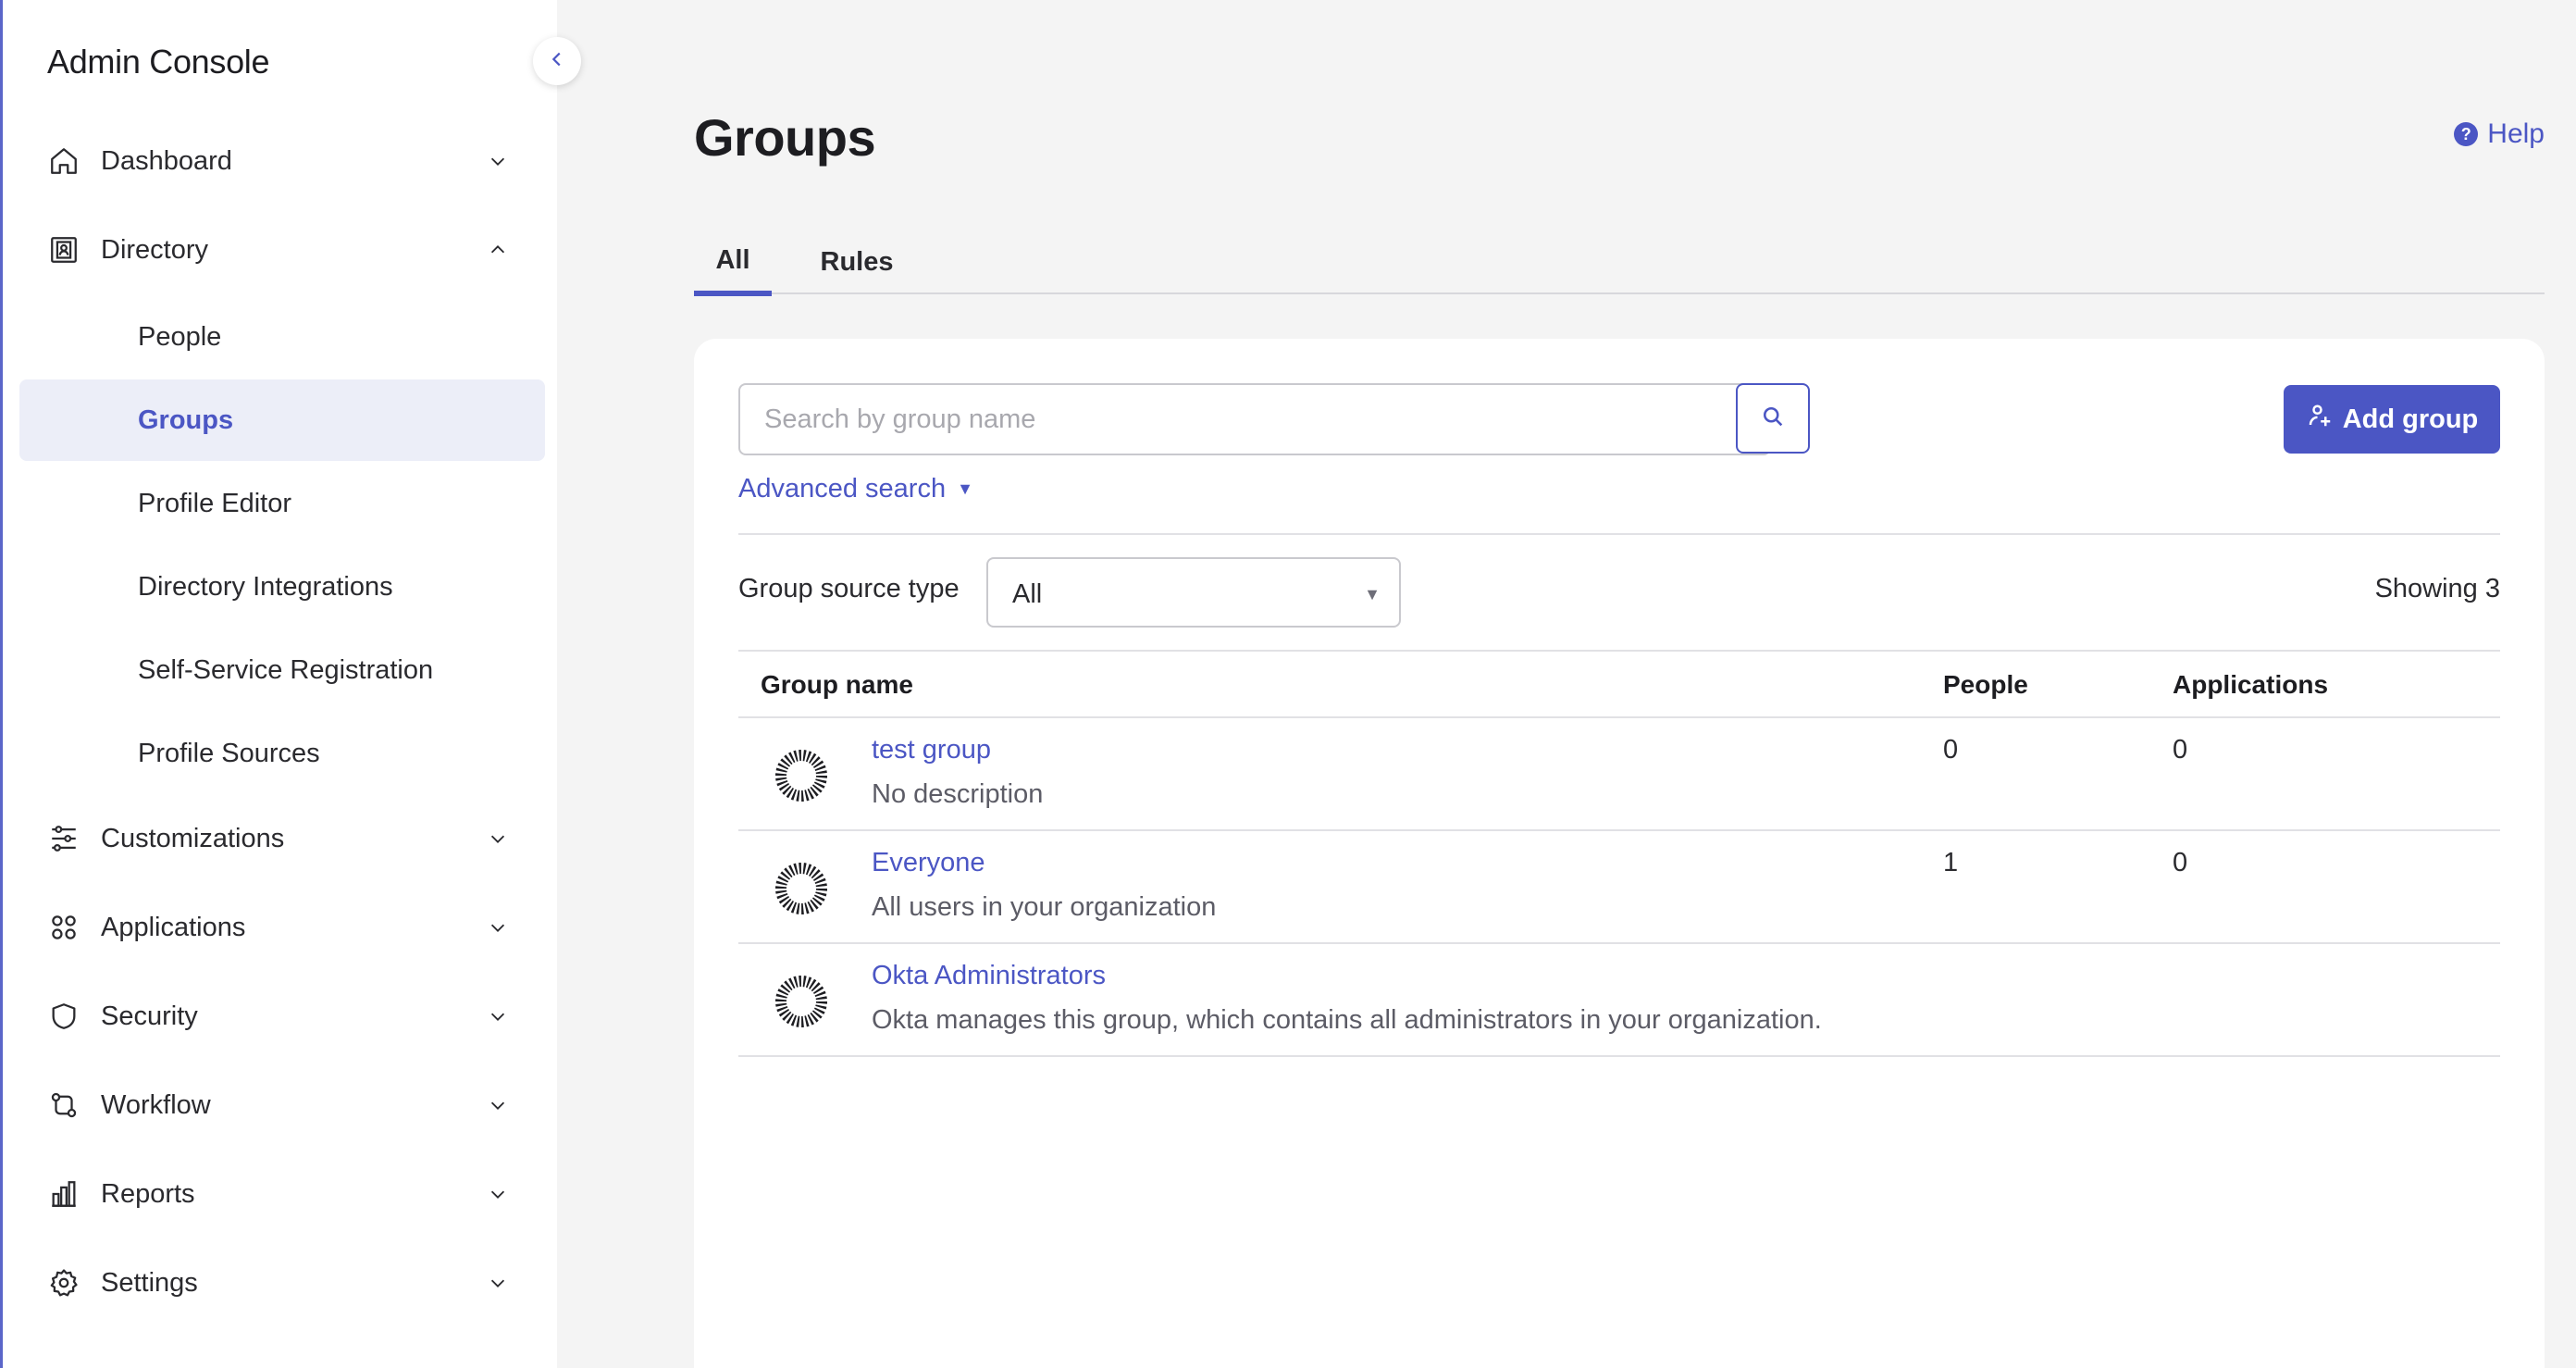  I want to click on group-people-count: 1, so click(1951, 863).